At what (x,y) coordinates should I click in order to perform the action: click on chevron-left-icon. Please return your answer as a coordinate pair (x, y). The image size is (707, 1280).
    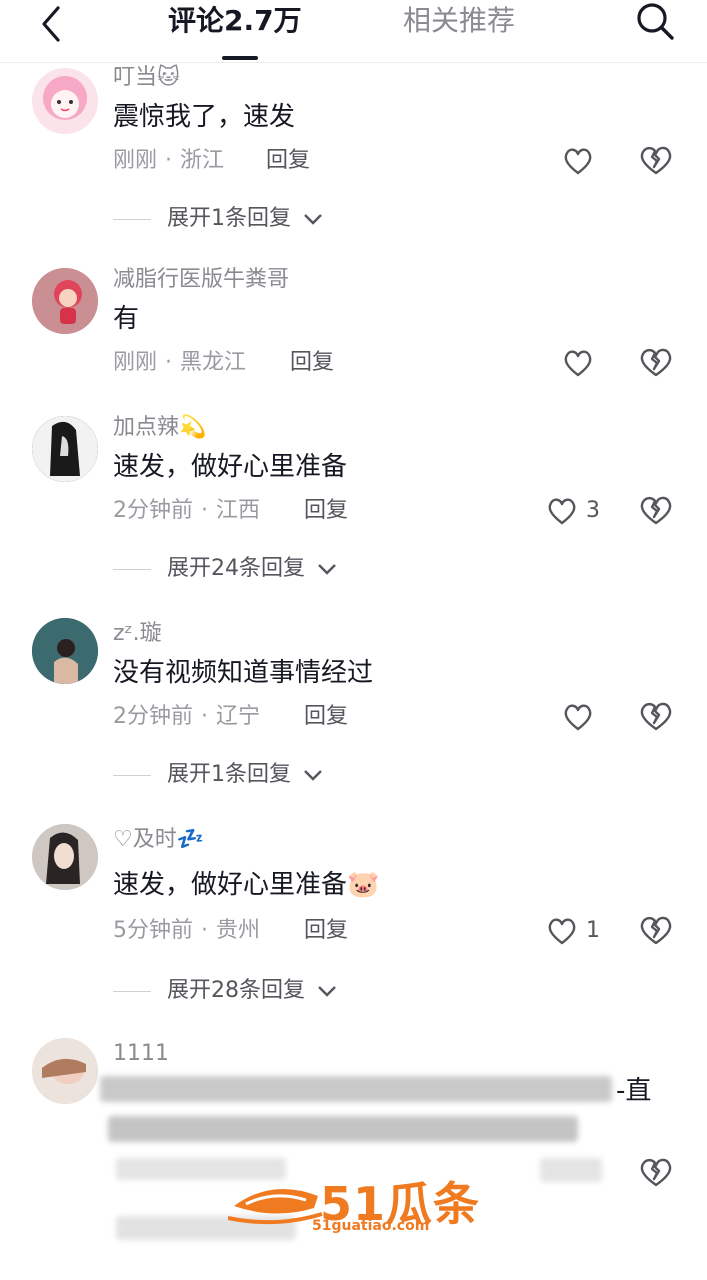
    Looking at the image, I should click on (51, 24).